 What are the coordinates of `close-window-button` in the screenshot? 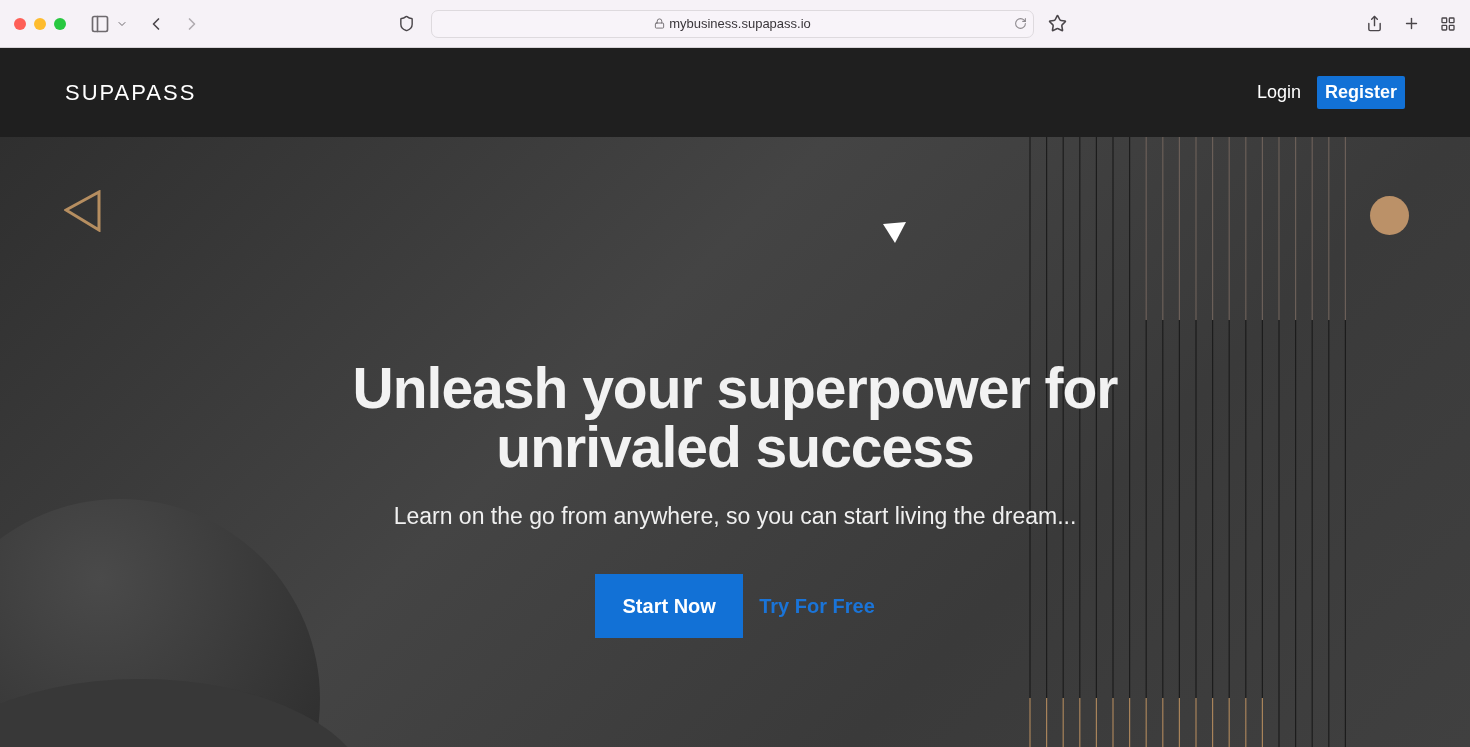 It's located at (20, 23).